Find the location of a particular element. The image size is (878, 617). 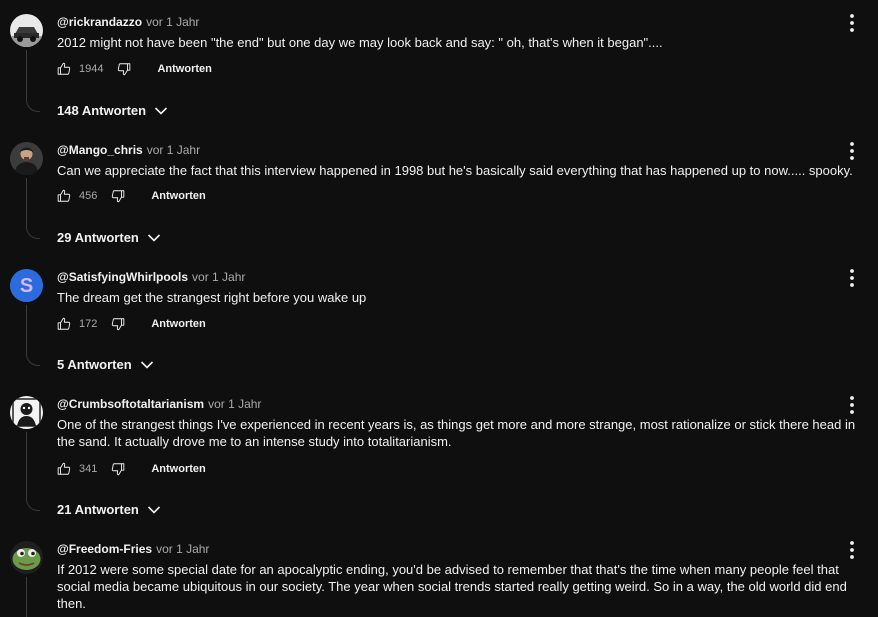

replies-count: 148 Antworten is located at coordinates (102, 110).